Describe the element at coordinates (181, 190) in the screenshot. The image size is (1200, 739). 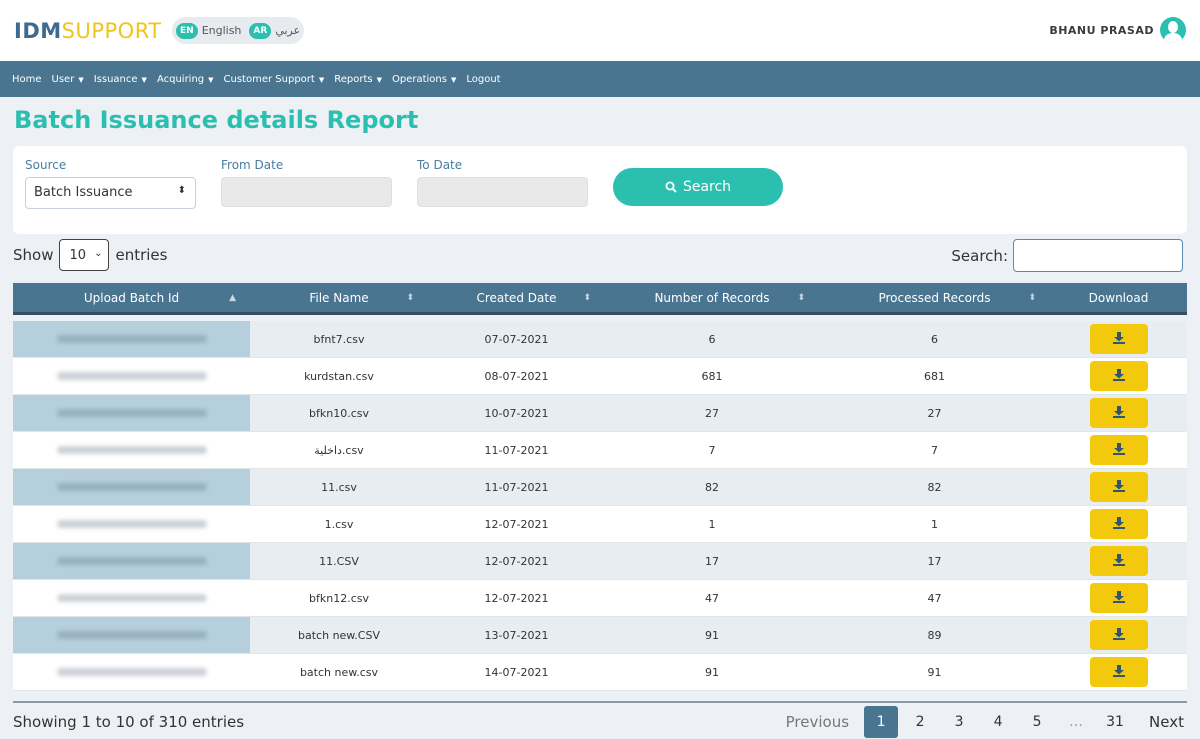
I see `select-arrows-icon: ⬍` at that location.